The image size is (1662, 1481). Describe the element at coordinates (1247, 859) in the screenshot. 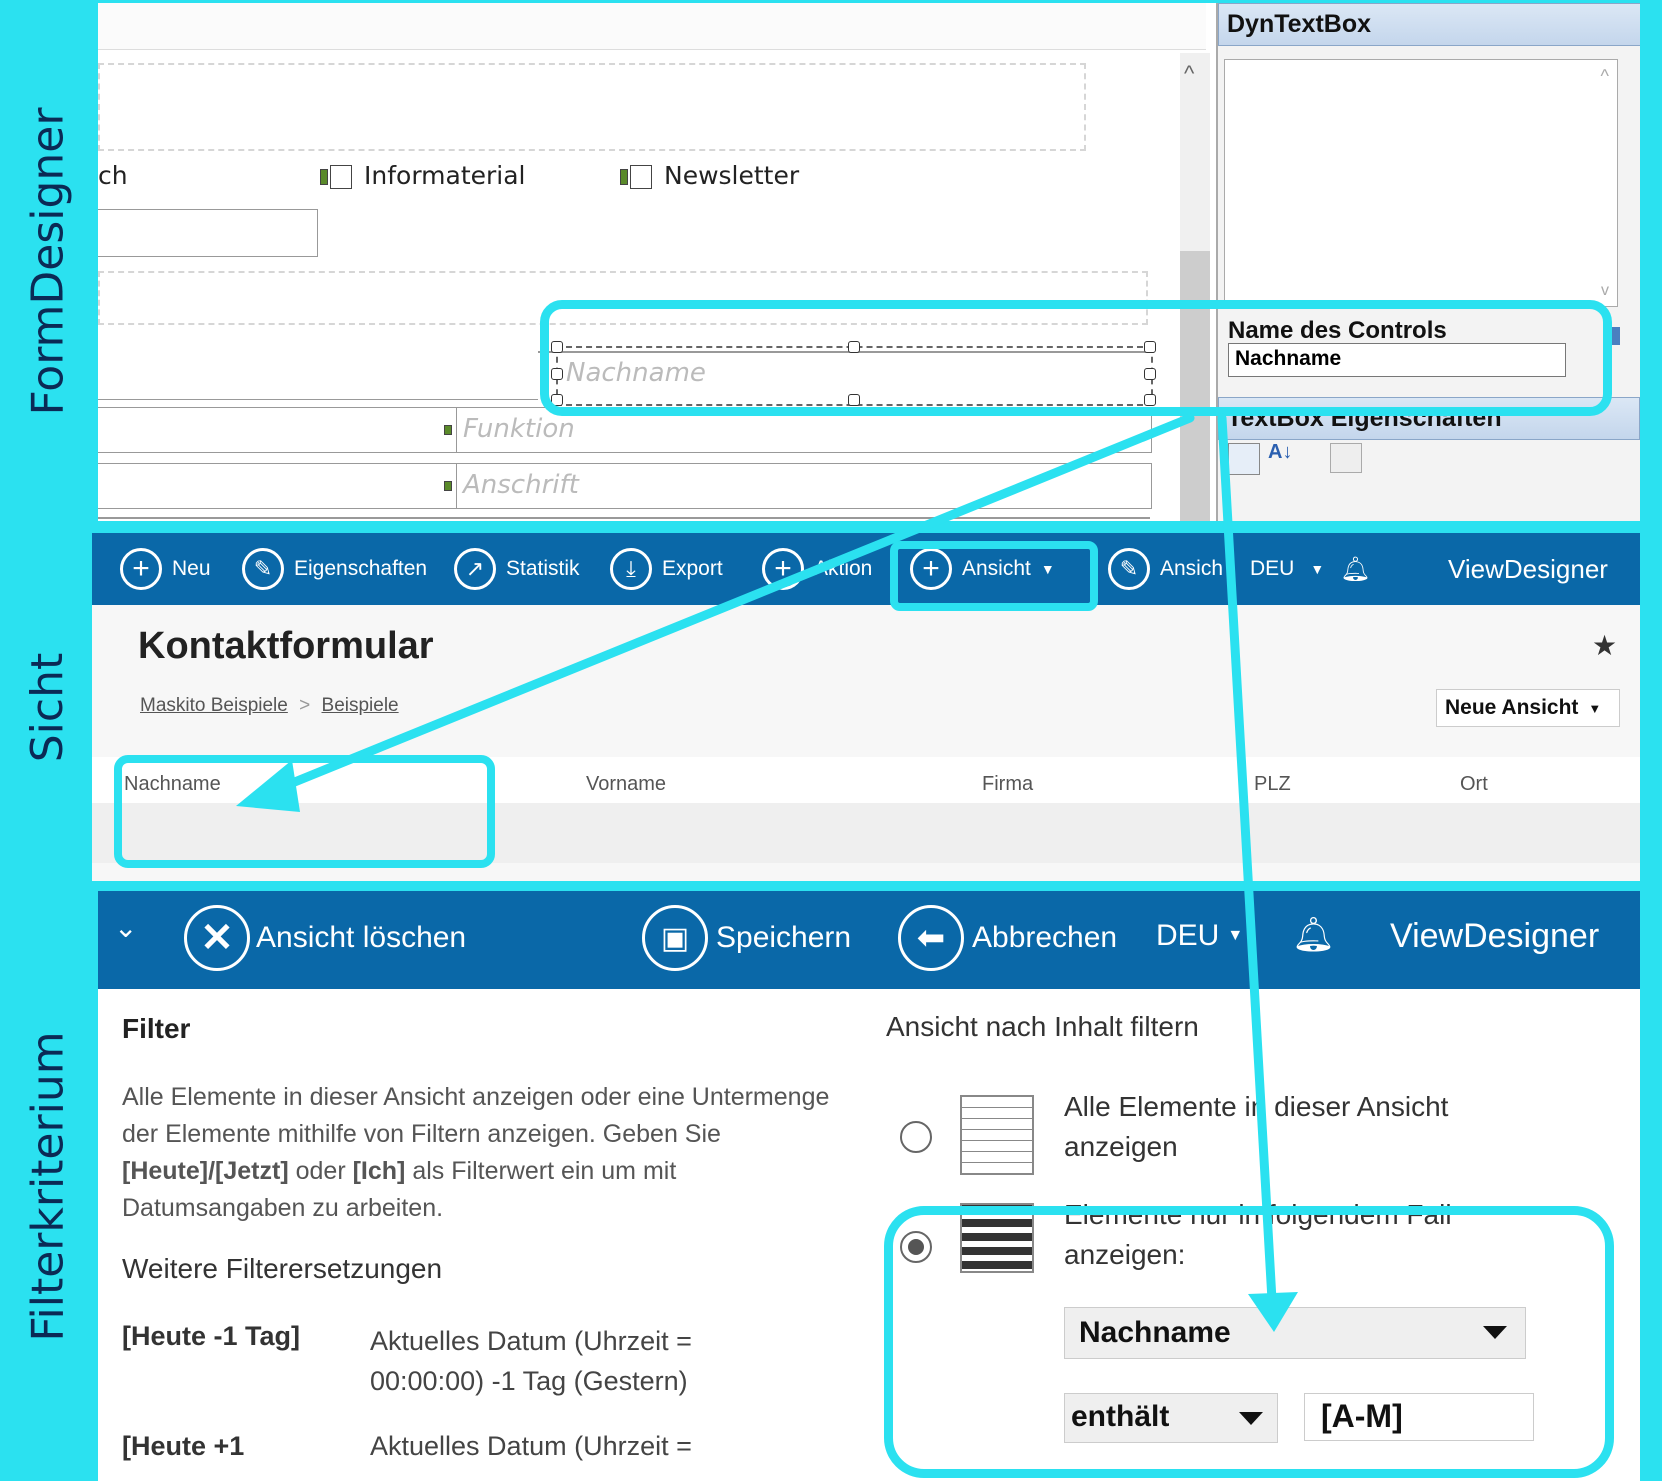

I see `arrow-line-formdesigner-to-filter` at that location.